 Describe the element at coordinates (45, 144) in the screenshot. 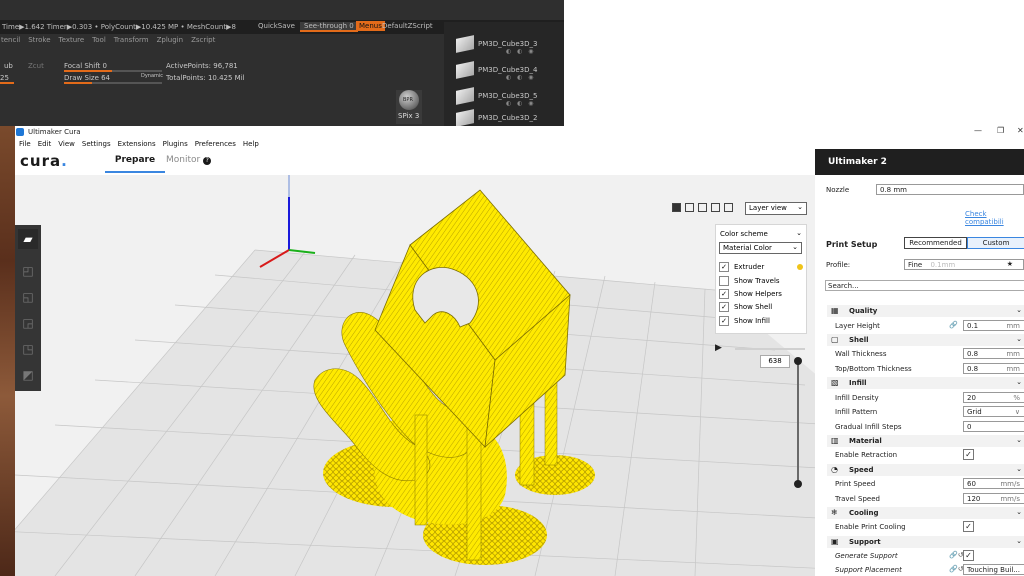

I see `menu-edit: Edit` at that location.